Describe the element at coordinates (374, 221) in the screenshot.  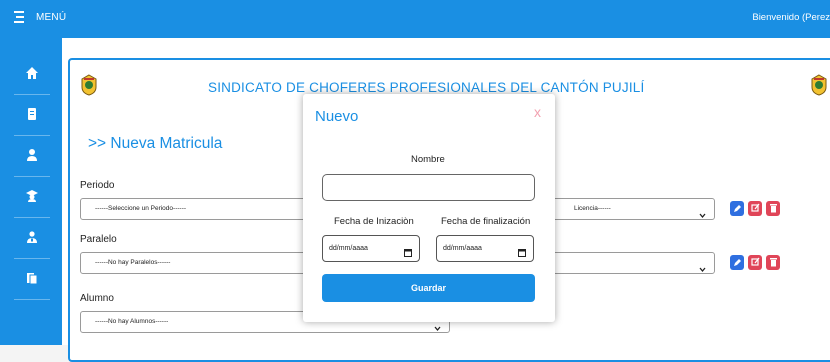
I see `start-date-label: Fecha de Inizaciòn` at that location.